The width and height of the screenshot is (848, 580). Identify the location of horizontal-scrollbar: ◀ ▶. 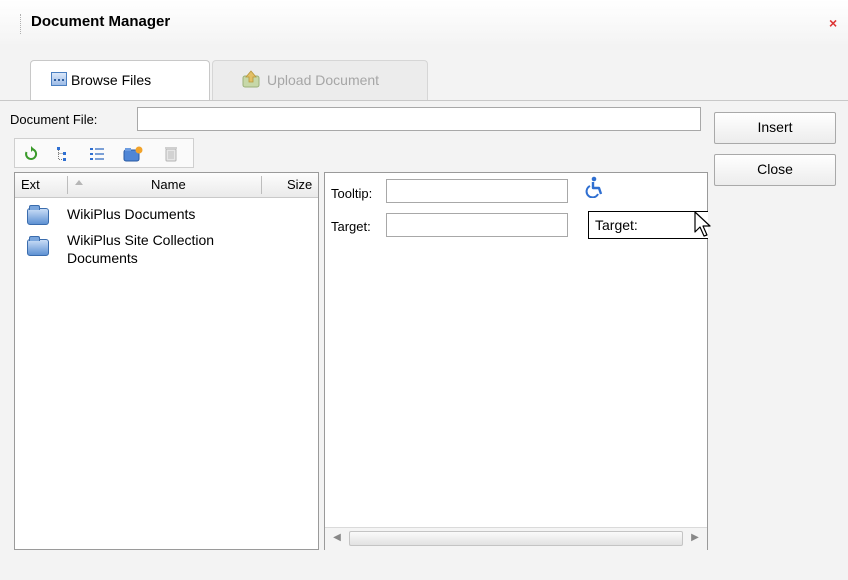
(516, 538).